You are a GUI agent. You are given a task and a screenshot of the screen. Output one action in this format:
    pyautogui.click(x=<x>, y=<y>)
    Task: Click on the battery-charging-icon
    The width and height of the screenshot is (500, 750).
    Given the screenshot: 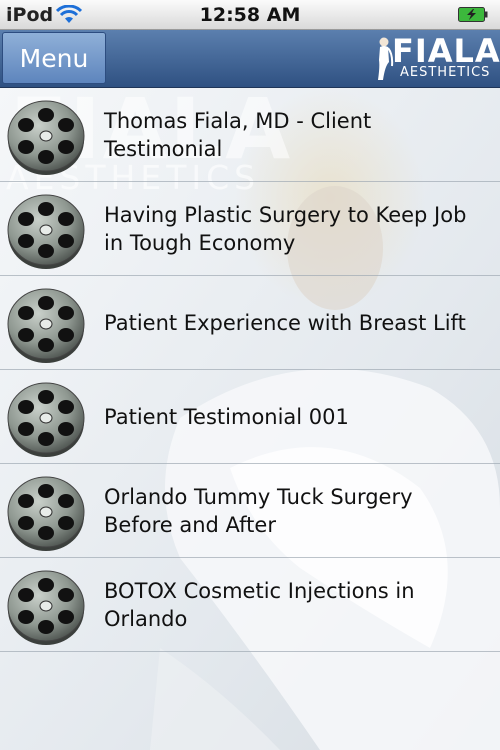 What is the action you would take?
    pyautogui.click(x=473, y=14)
    